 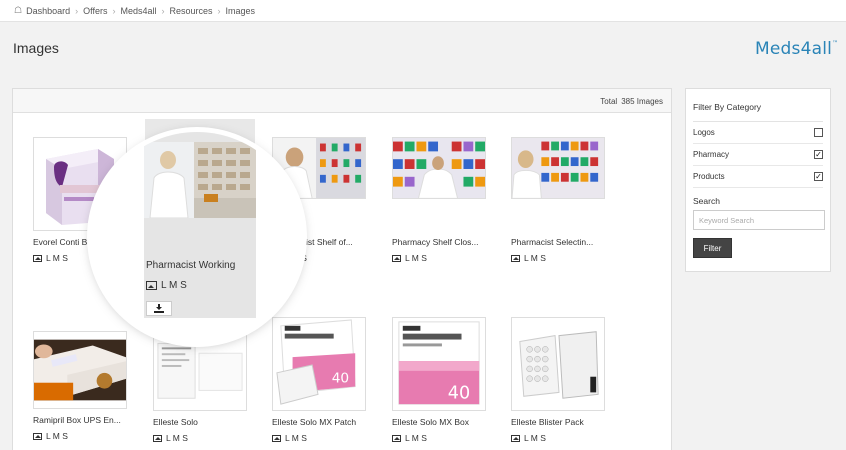 I want to click on download-button, so click(x=159, y=308).